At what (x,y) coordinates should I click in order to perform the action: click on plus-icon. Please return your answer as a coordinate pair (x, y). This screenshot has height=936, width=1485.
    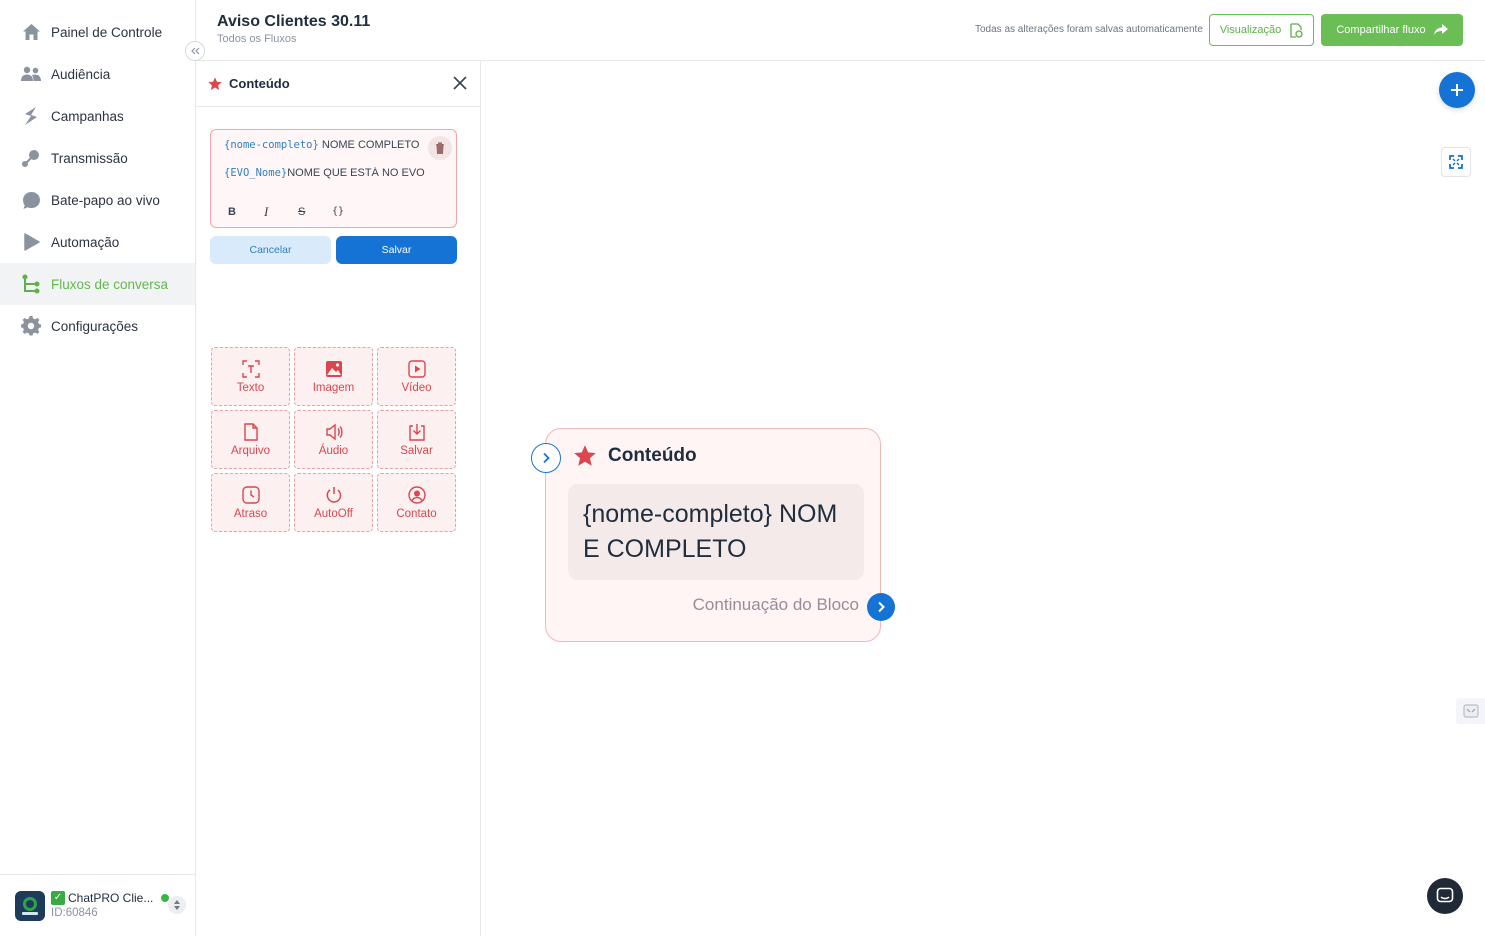
    Looking at the image, I should click on (1457, 90).